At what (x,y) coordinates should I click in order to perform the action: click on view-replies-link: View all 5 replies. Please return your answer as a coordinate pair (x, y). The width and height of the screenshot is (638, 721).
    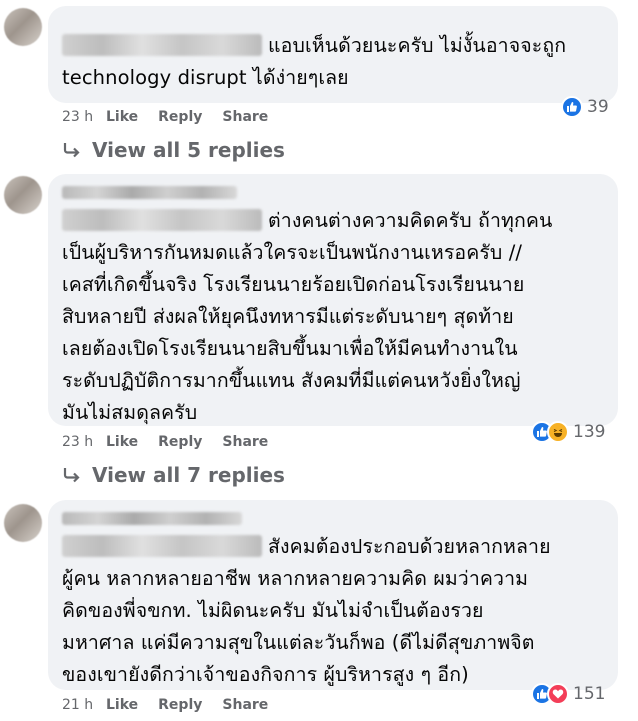
    Looking at the image, I should click on (173, 150).